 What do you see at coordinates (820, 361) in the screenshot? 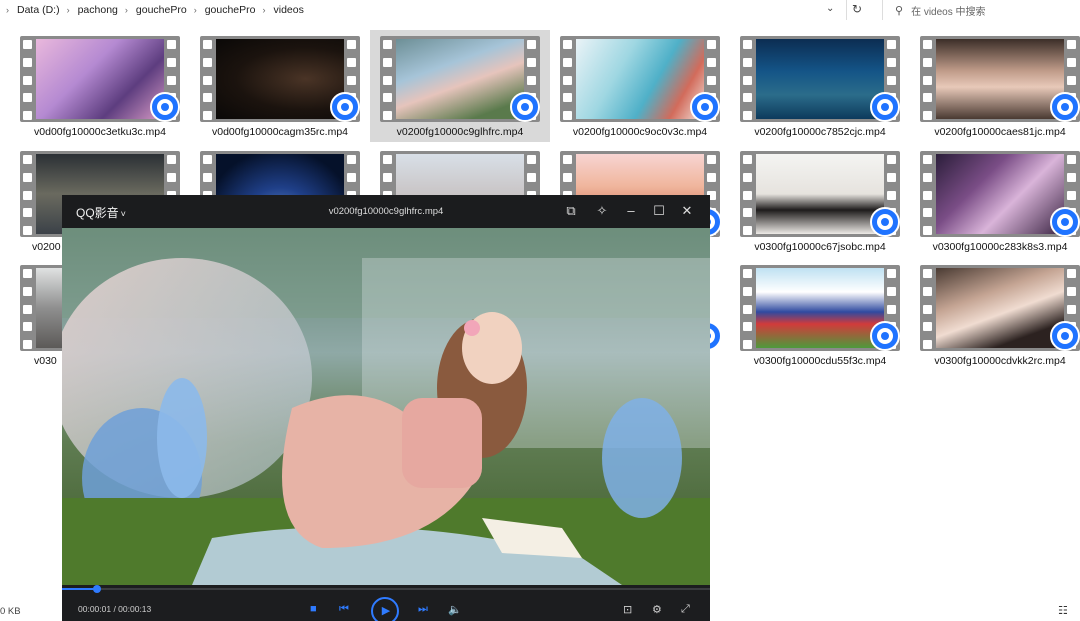
I see `file-name: v0300fg10000cdu55f3c.mp4` at bounding box center [820, 361].